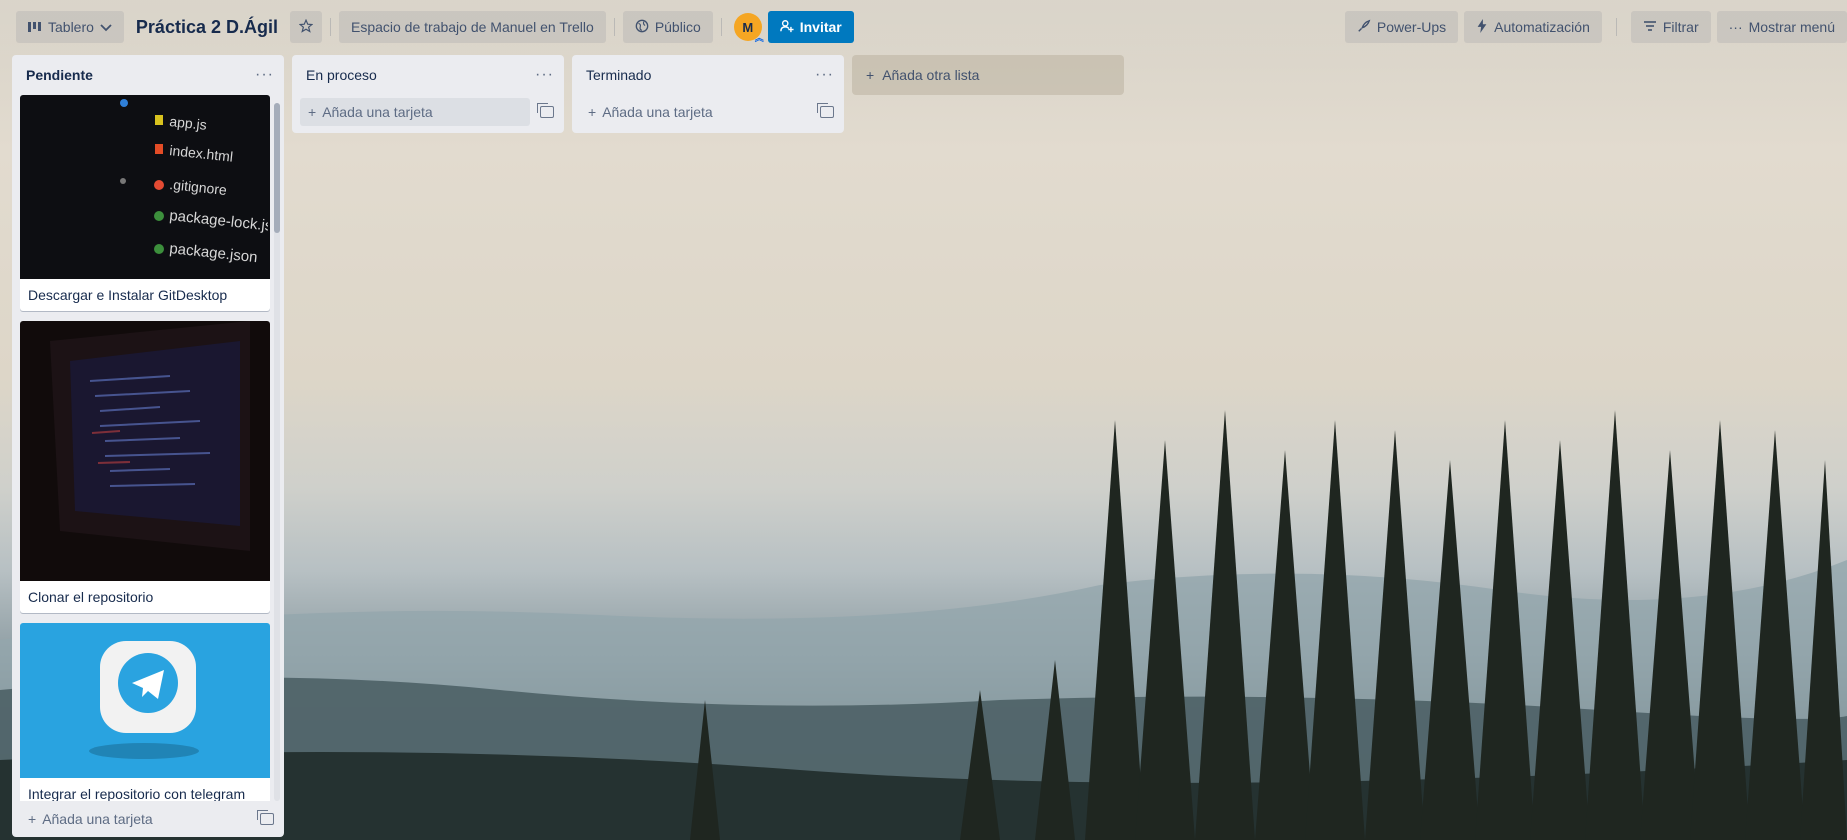 The width and height of the screenshot is (1847, 840). Describe the element at coordinates (35, 27) in the screenshot. I see `board-view-icon` at that location.